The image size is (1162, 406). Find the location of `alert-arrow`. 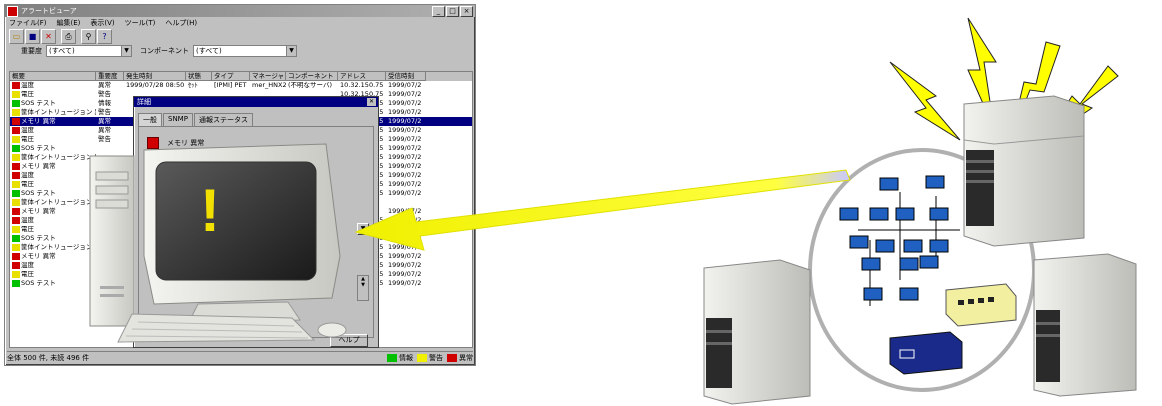

alert-arrow is located at coordinates (602, 210).